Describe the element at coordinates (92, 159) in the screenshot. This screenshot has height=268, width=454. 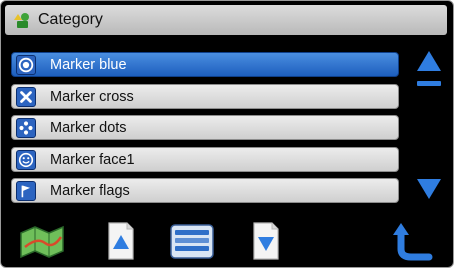
I see `list-item-label: Marker face1` at that location.